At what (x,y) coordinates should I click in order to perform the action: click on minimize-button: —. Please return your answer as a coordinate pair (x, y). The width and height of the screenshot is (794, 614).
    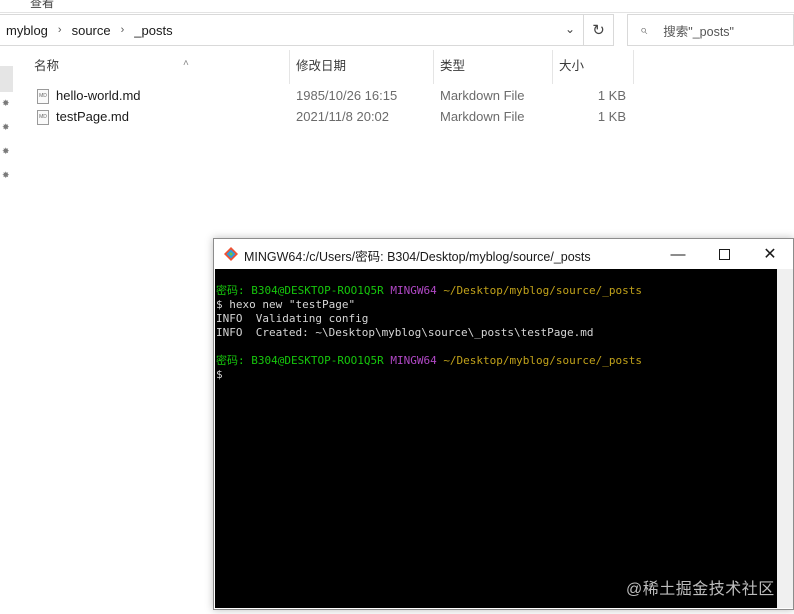
    Looking at the image, I should click on (678, 254).